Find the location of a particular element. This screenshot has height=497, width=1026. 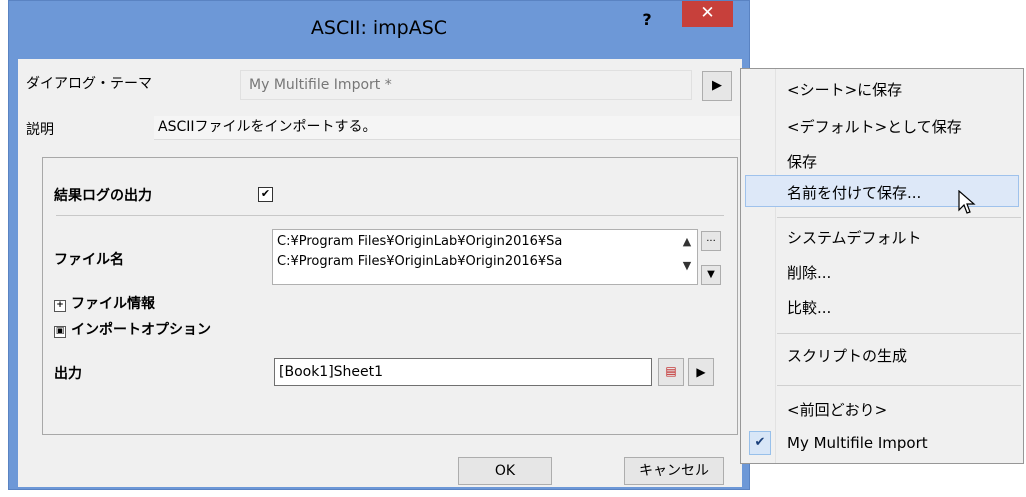

close-button: ✕ is located at coordinates (707, 14).